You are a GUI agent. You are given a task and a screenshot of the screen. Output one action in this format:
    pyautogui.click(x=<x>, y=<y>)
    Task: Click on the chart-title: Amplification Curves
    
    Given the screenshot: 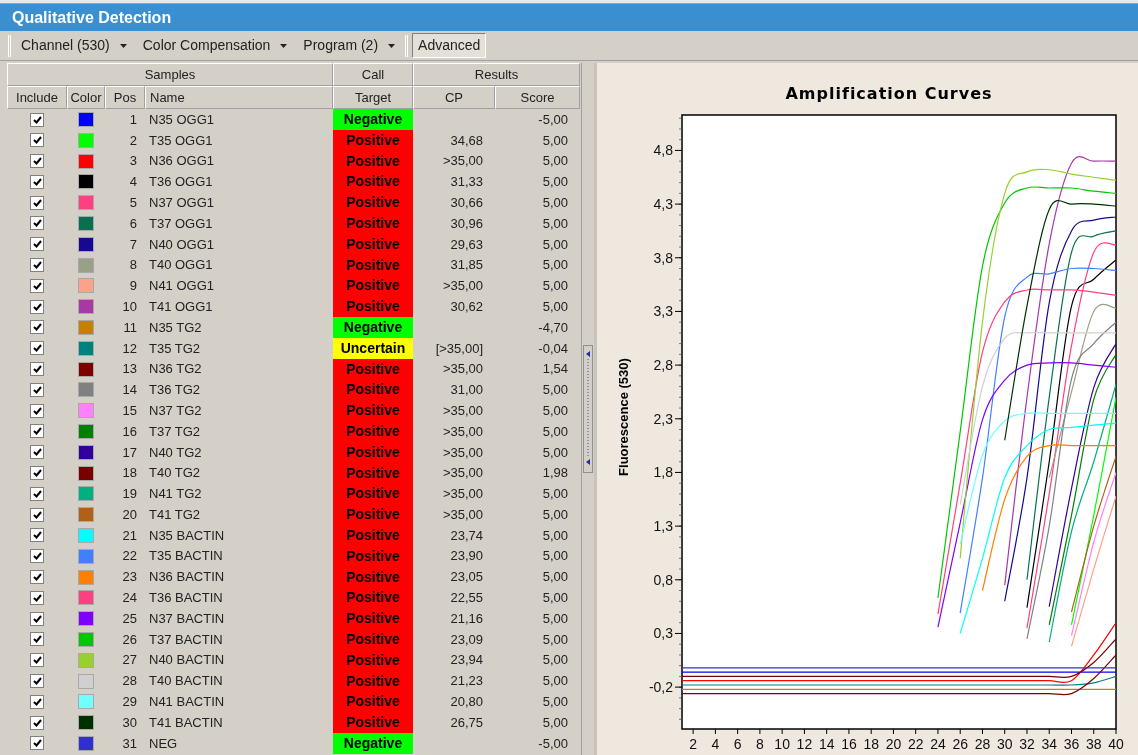 What is the action you would take?
    pyautogui.click(x=889, y=93)
    